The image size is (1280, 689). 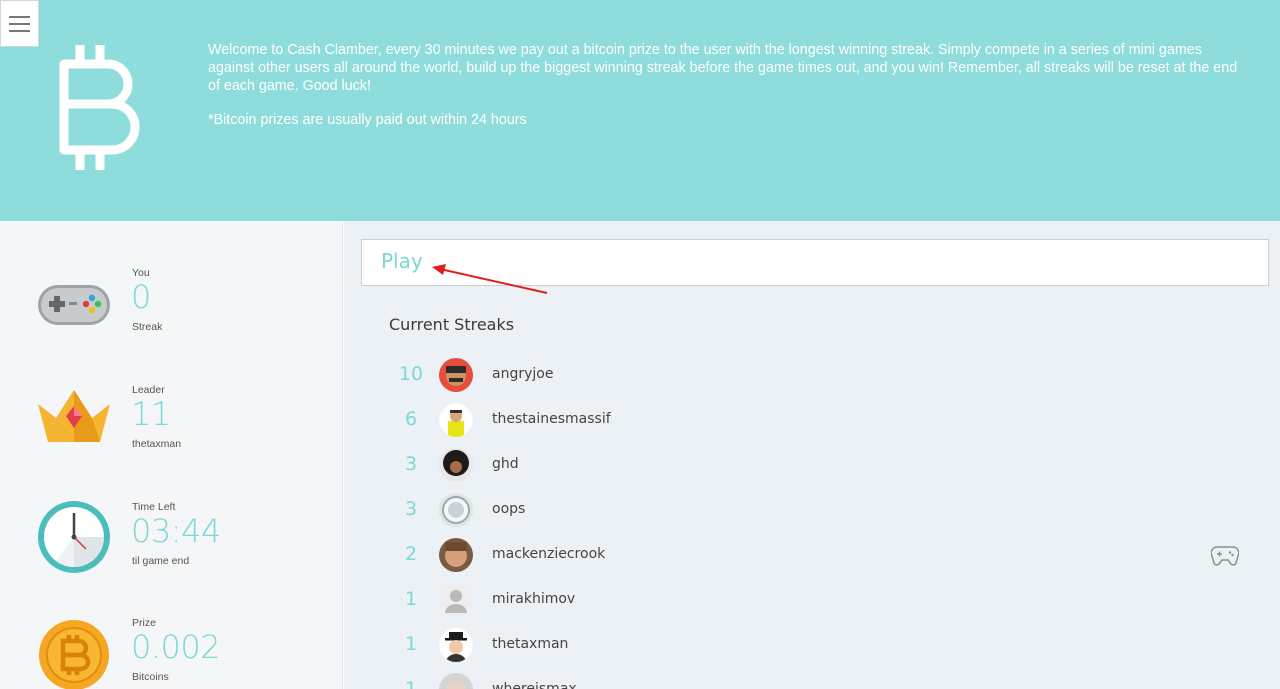 What do you see at coordinates (639, 600) in the screenshot?
I see `streak-row: 1 mirakhimov` at bounding box center [639, 600].